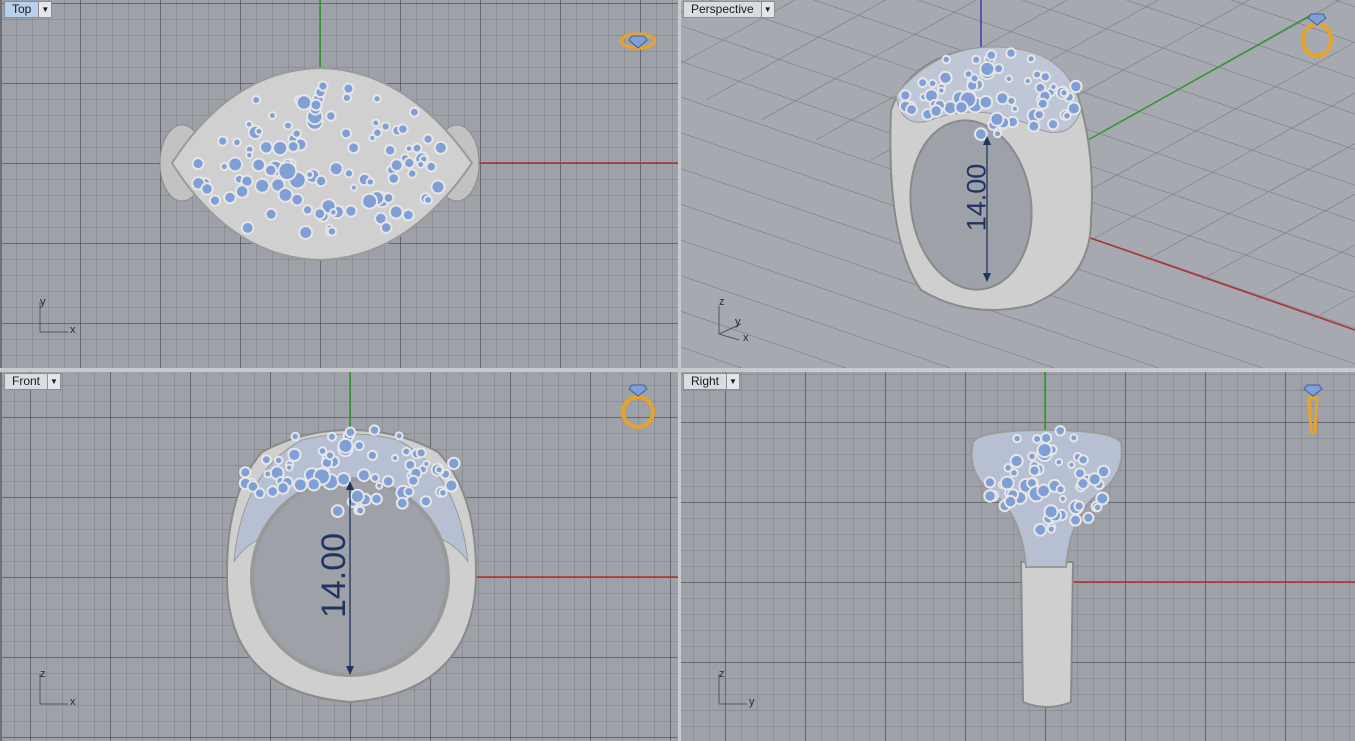 The width and height of the screenshot is (1355, 741). Describe the element at coordinates (418, 131) in the screenshot. I see `top-view-scene` at that location.